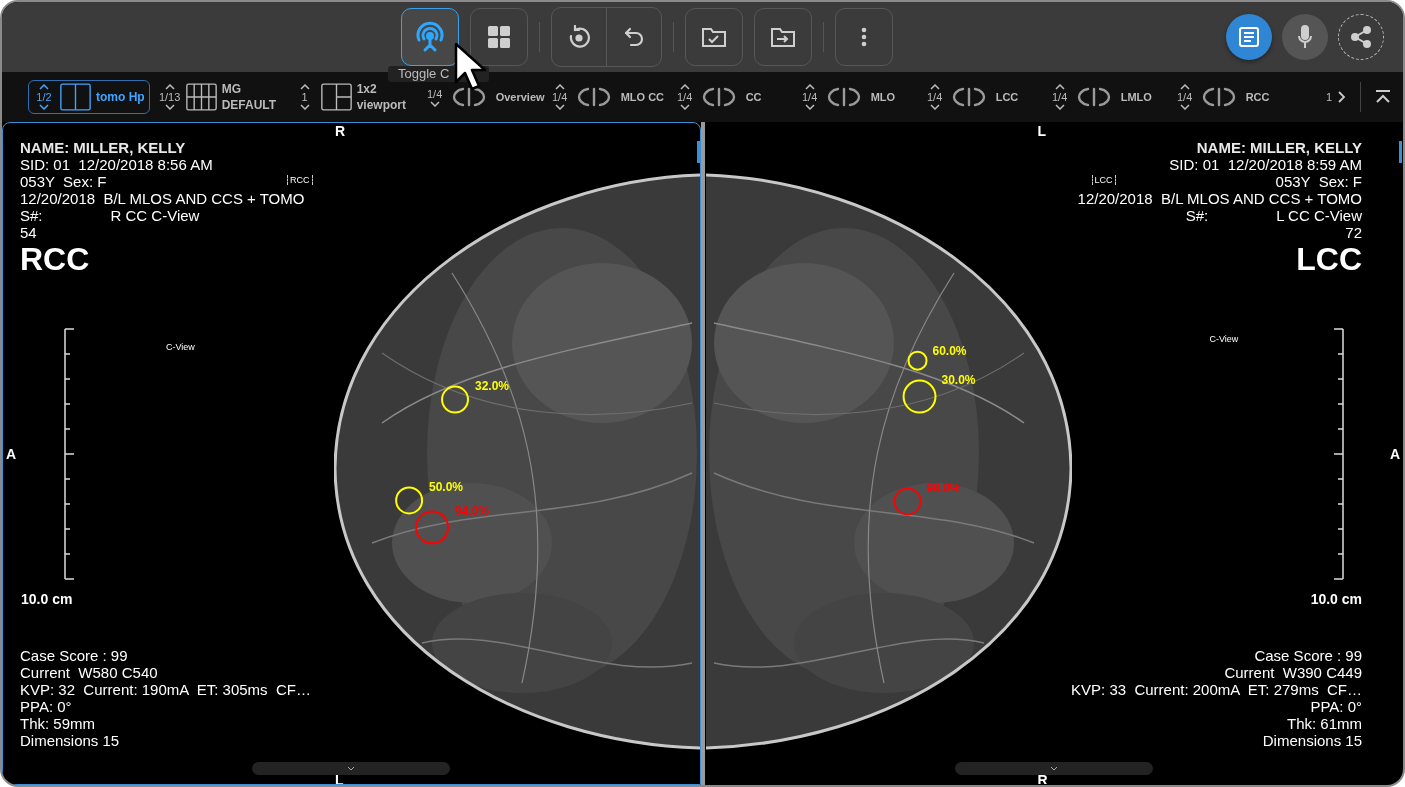 The image size is (1405, 787). Describe the element at coordinates (1236, 97) in the screenshot. I see `view-tab: 1/4 RCC` at that location.